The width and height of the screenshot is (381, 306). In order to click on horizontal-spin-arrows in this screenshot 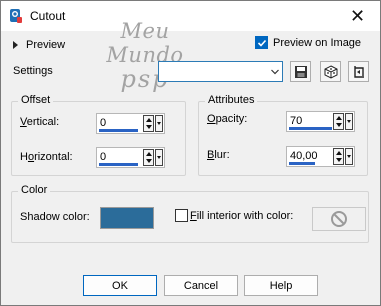, I will do `click(148, 157)`.